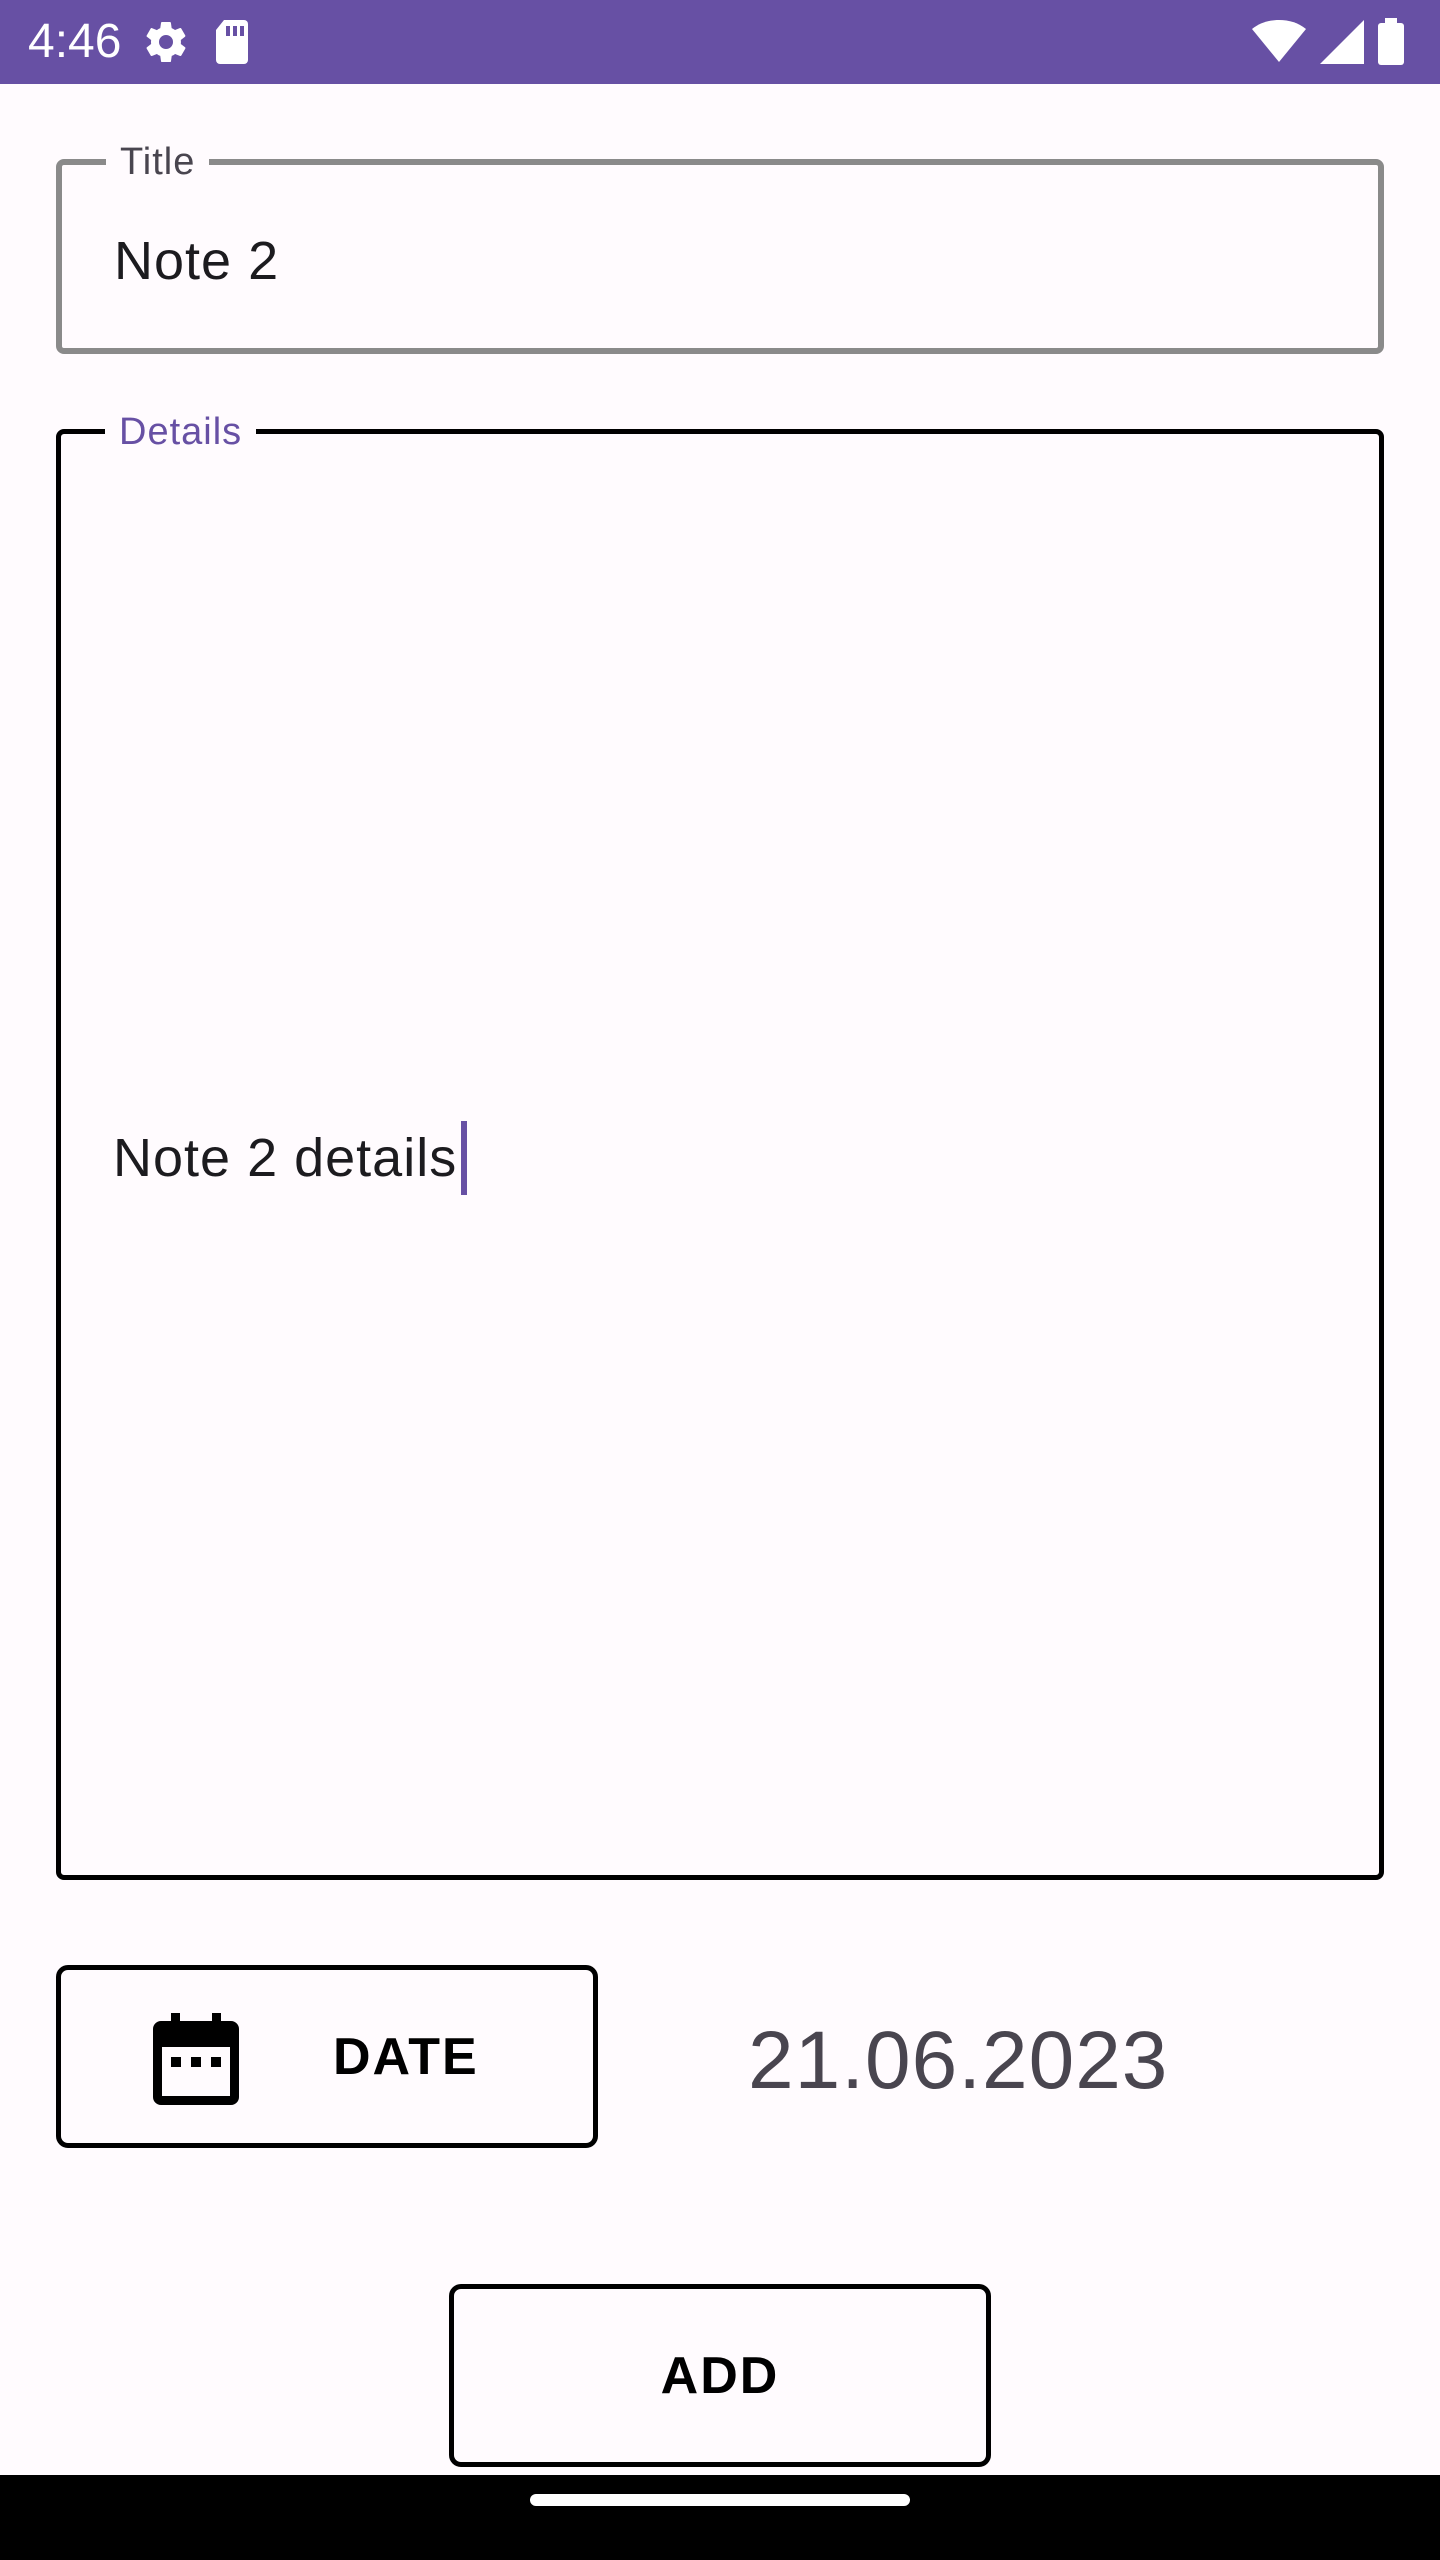 The image size is (1440, 2560). I want to click on details-field-value-row: Note 2 details, so click(290, 1158).